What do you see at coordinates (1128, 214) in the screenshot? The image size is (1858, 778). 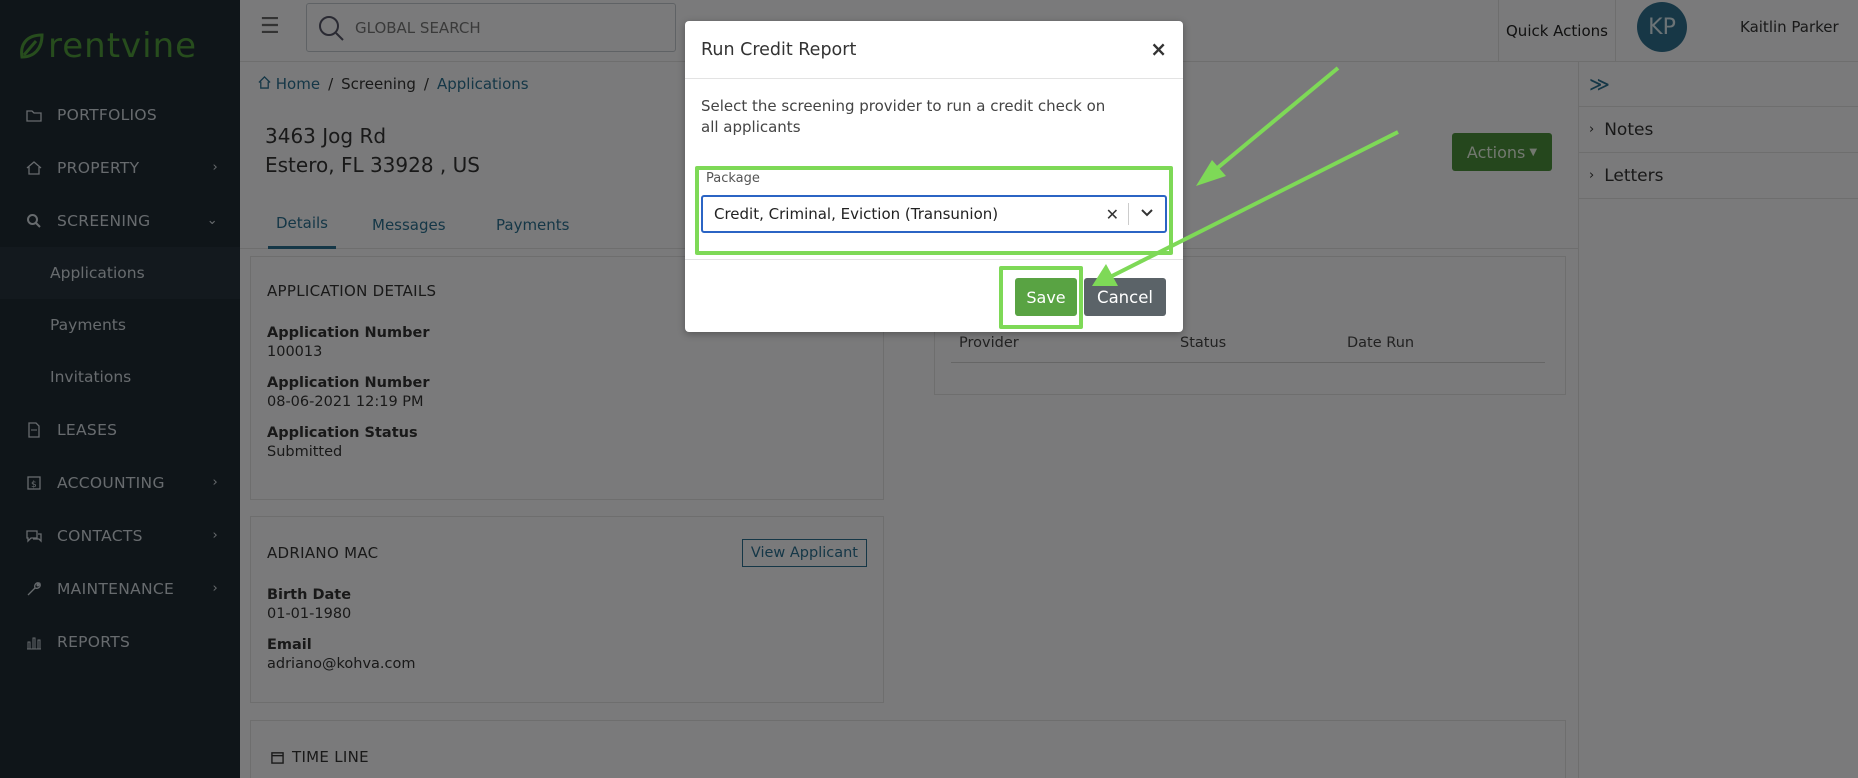 I see `select-divider` at bounding box center [1128, 214].